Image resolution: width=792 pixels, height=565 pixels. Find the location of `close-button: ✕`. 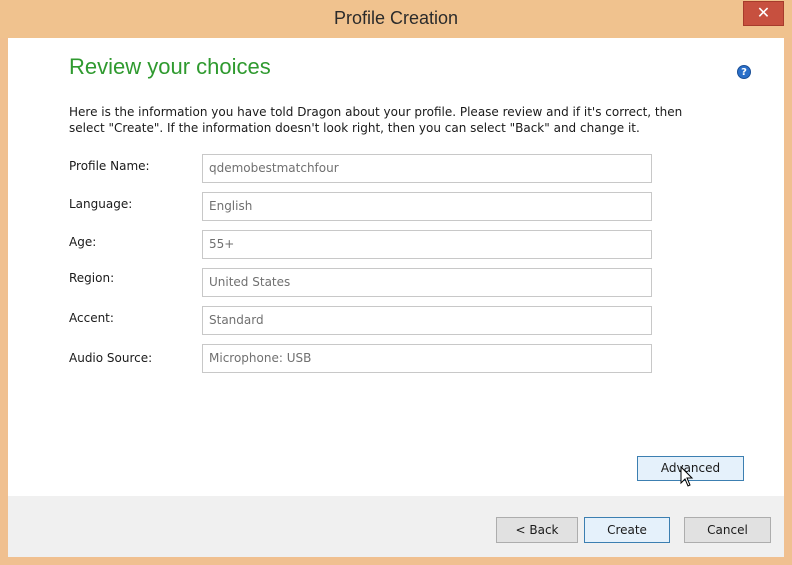

close-button: ✕ is located at coordinates (763, 13).